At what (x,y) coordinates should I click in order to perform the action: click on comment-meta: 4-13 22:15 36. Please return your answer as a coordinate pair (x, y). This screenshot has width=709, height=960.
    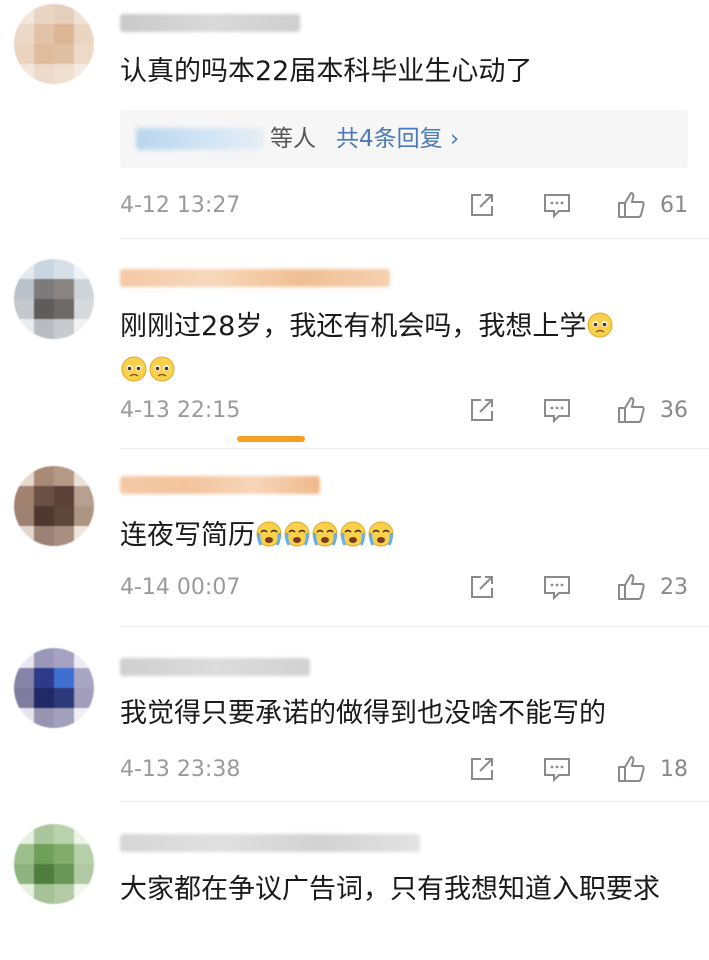
    Looking at the image, I should click on (354, 411).